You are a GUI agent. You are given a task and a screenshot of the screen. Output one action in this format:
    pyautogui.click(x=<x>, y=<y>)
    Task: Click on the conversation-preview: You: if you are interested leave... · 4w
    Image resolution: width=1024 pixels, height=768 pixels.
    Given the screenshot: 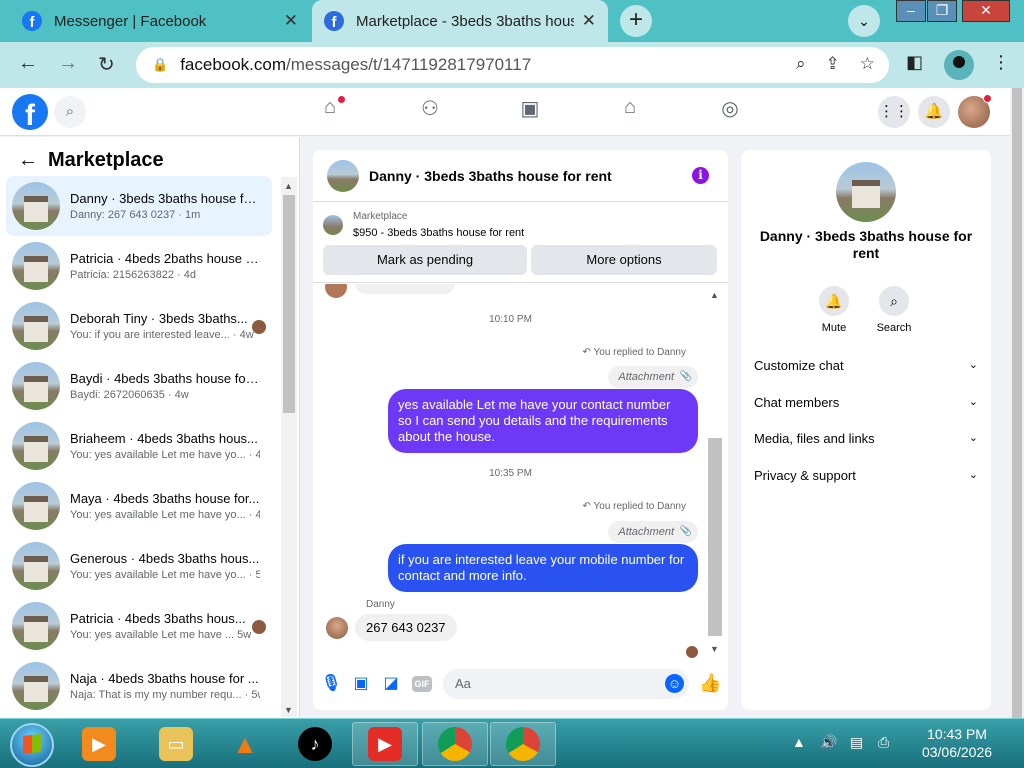 What is the action you would take?
    pyautogui.click(x=162, y=335)
    